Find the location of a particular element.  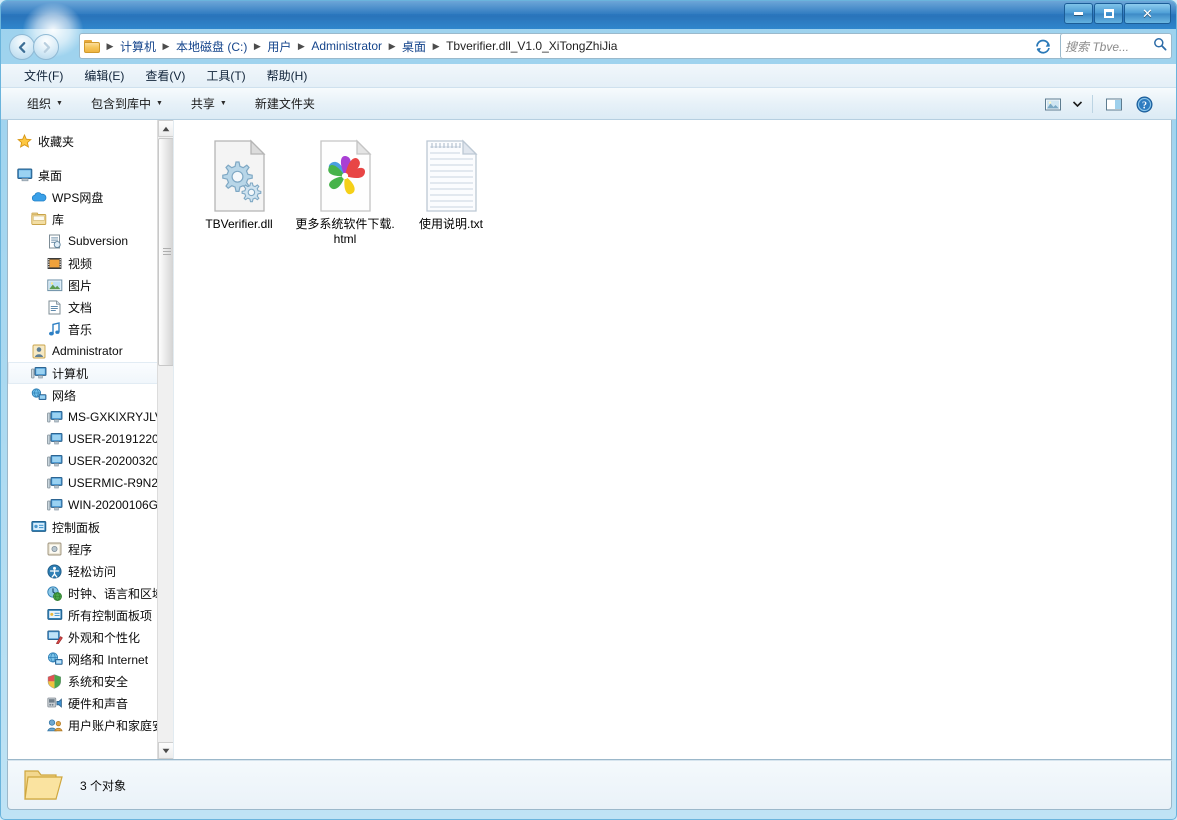

file-item: 更多系统软件下载.html is located at coordinates (345, 193).